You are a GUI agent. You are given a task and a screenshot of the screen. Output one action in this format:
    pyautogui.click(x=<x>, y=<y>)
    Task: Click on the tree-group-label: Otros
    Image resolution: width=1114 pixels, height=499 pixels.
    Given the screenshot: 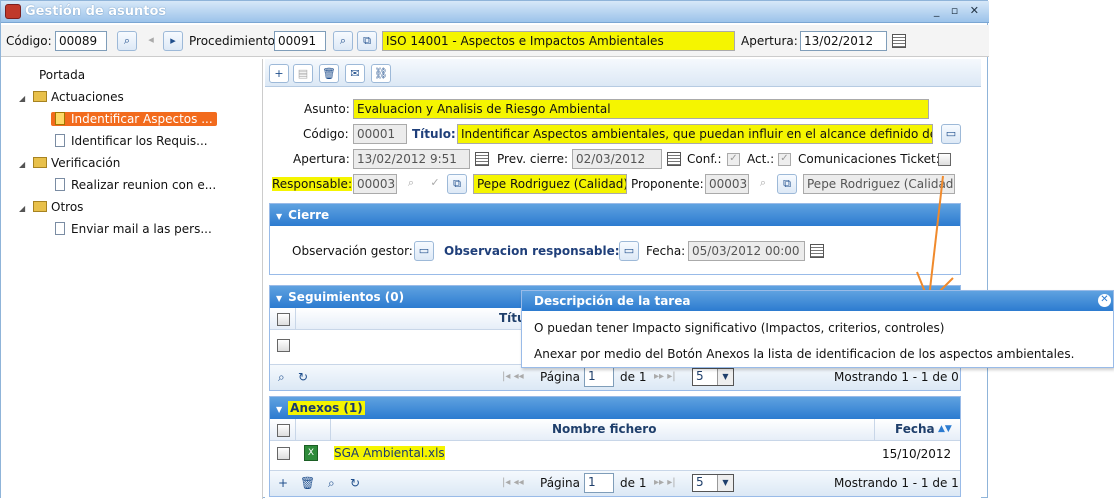 What is the action you would take?
    pyautogui.click(x=67, y=207)
    